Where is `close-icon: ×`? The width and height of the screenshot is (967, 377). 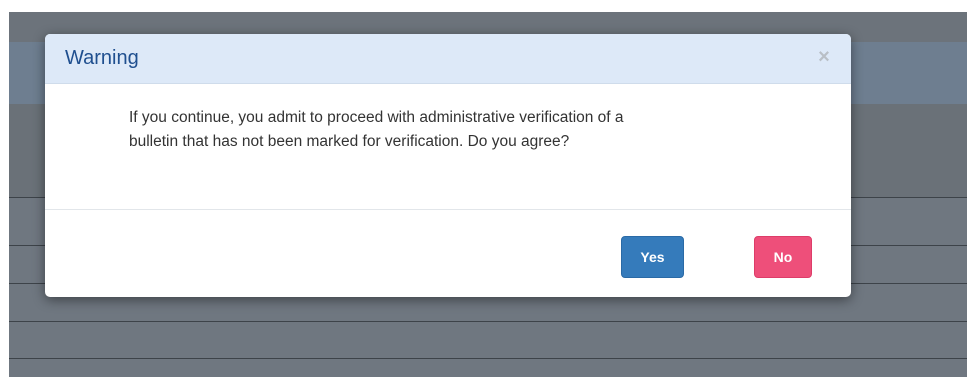 close-icon: × is located at coordinates (824, 57).